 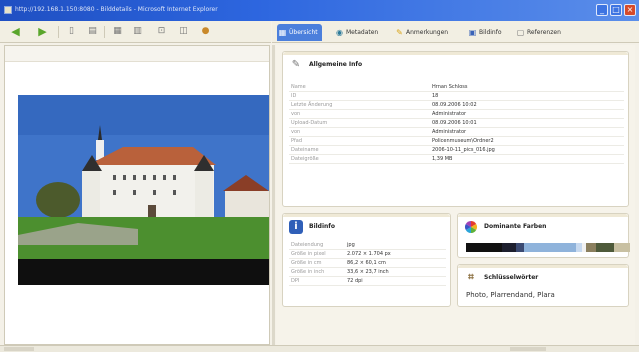 What do you see at coordinates (316, 263) in the screenshot?
I see `property-key: Größe in cm` at bounding box center [316, 263].